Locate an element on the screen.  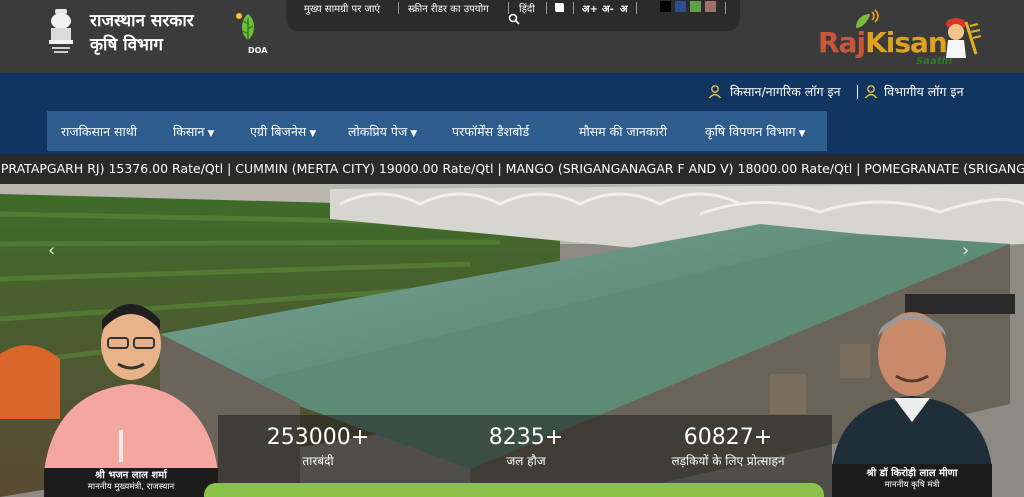
theme-green-swatch is located at coordinates (695, 6).